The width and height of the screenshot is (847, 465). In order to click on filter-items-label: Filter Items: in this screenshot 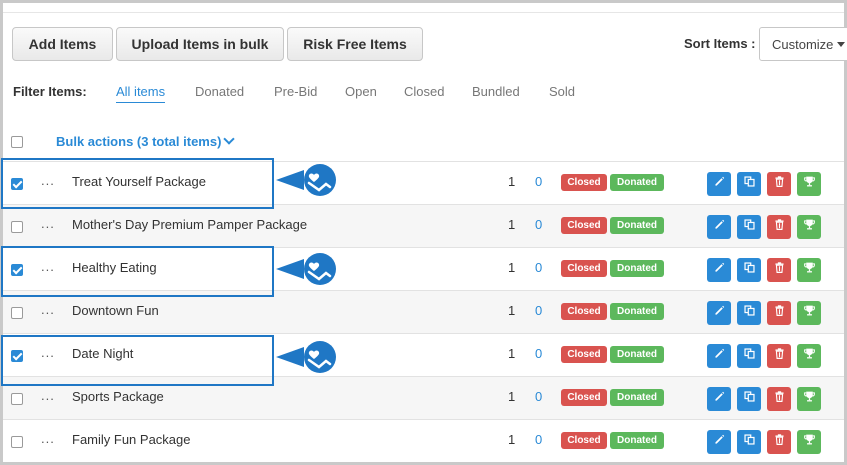, I will do `click(50, 91)`.